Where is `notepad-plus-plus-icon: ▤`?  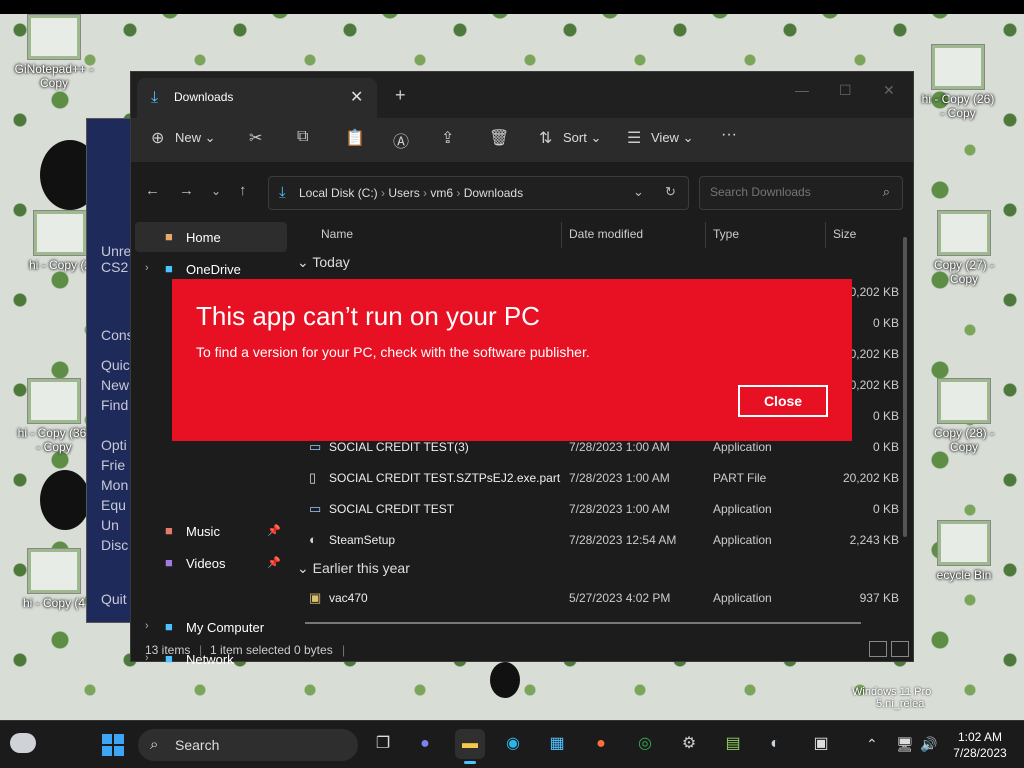
notepad-plus-plus-icon: ▤ is located at coordinates (733, 744).